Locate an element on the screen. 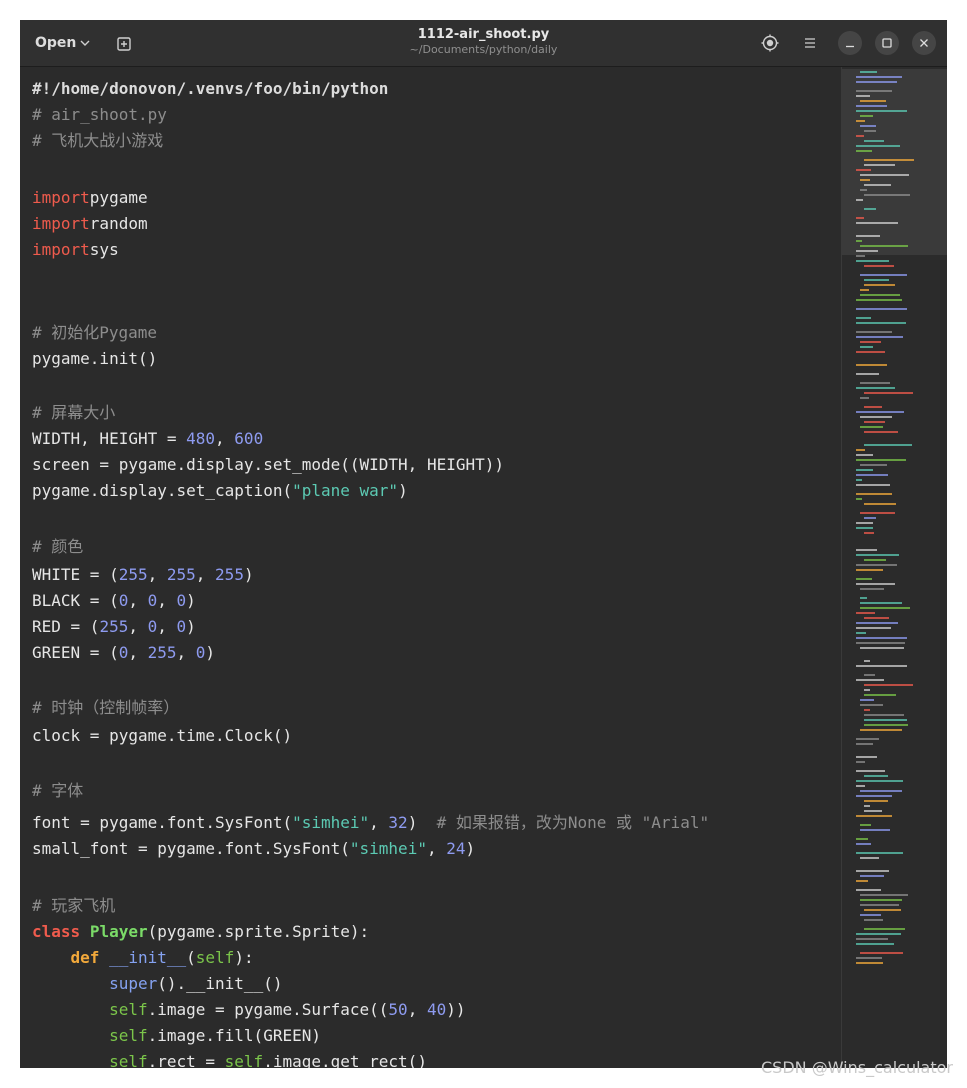 The height and width of the screenshot is (1088, 967). code-token: )) is located at coordinates (456, 1009).